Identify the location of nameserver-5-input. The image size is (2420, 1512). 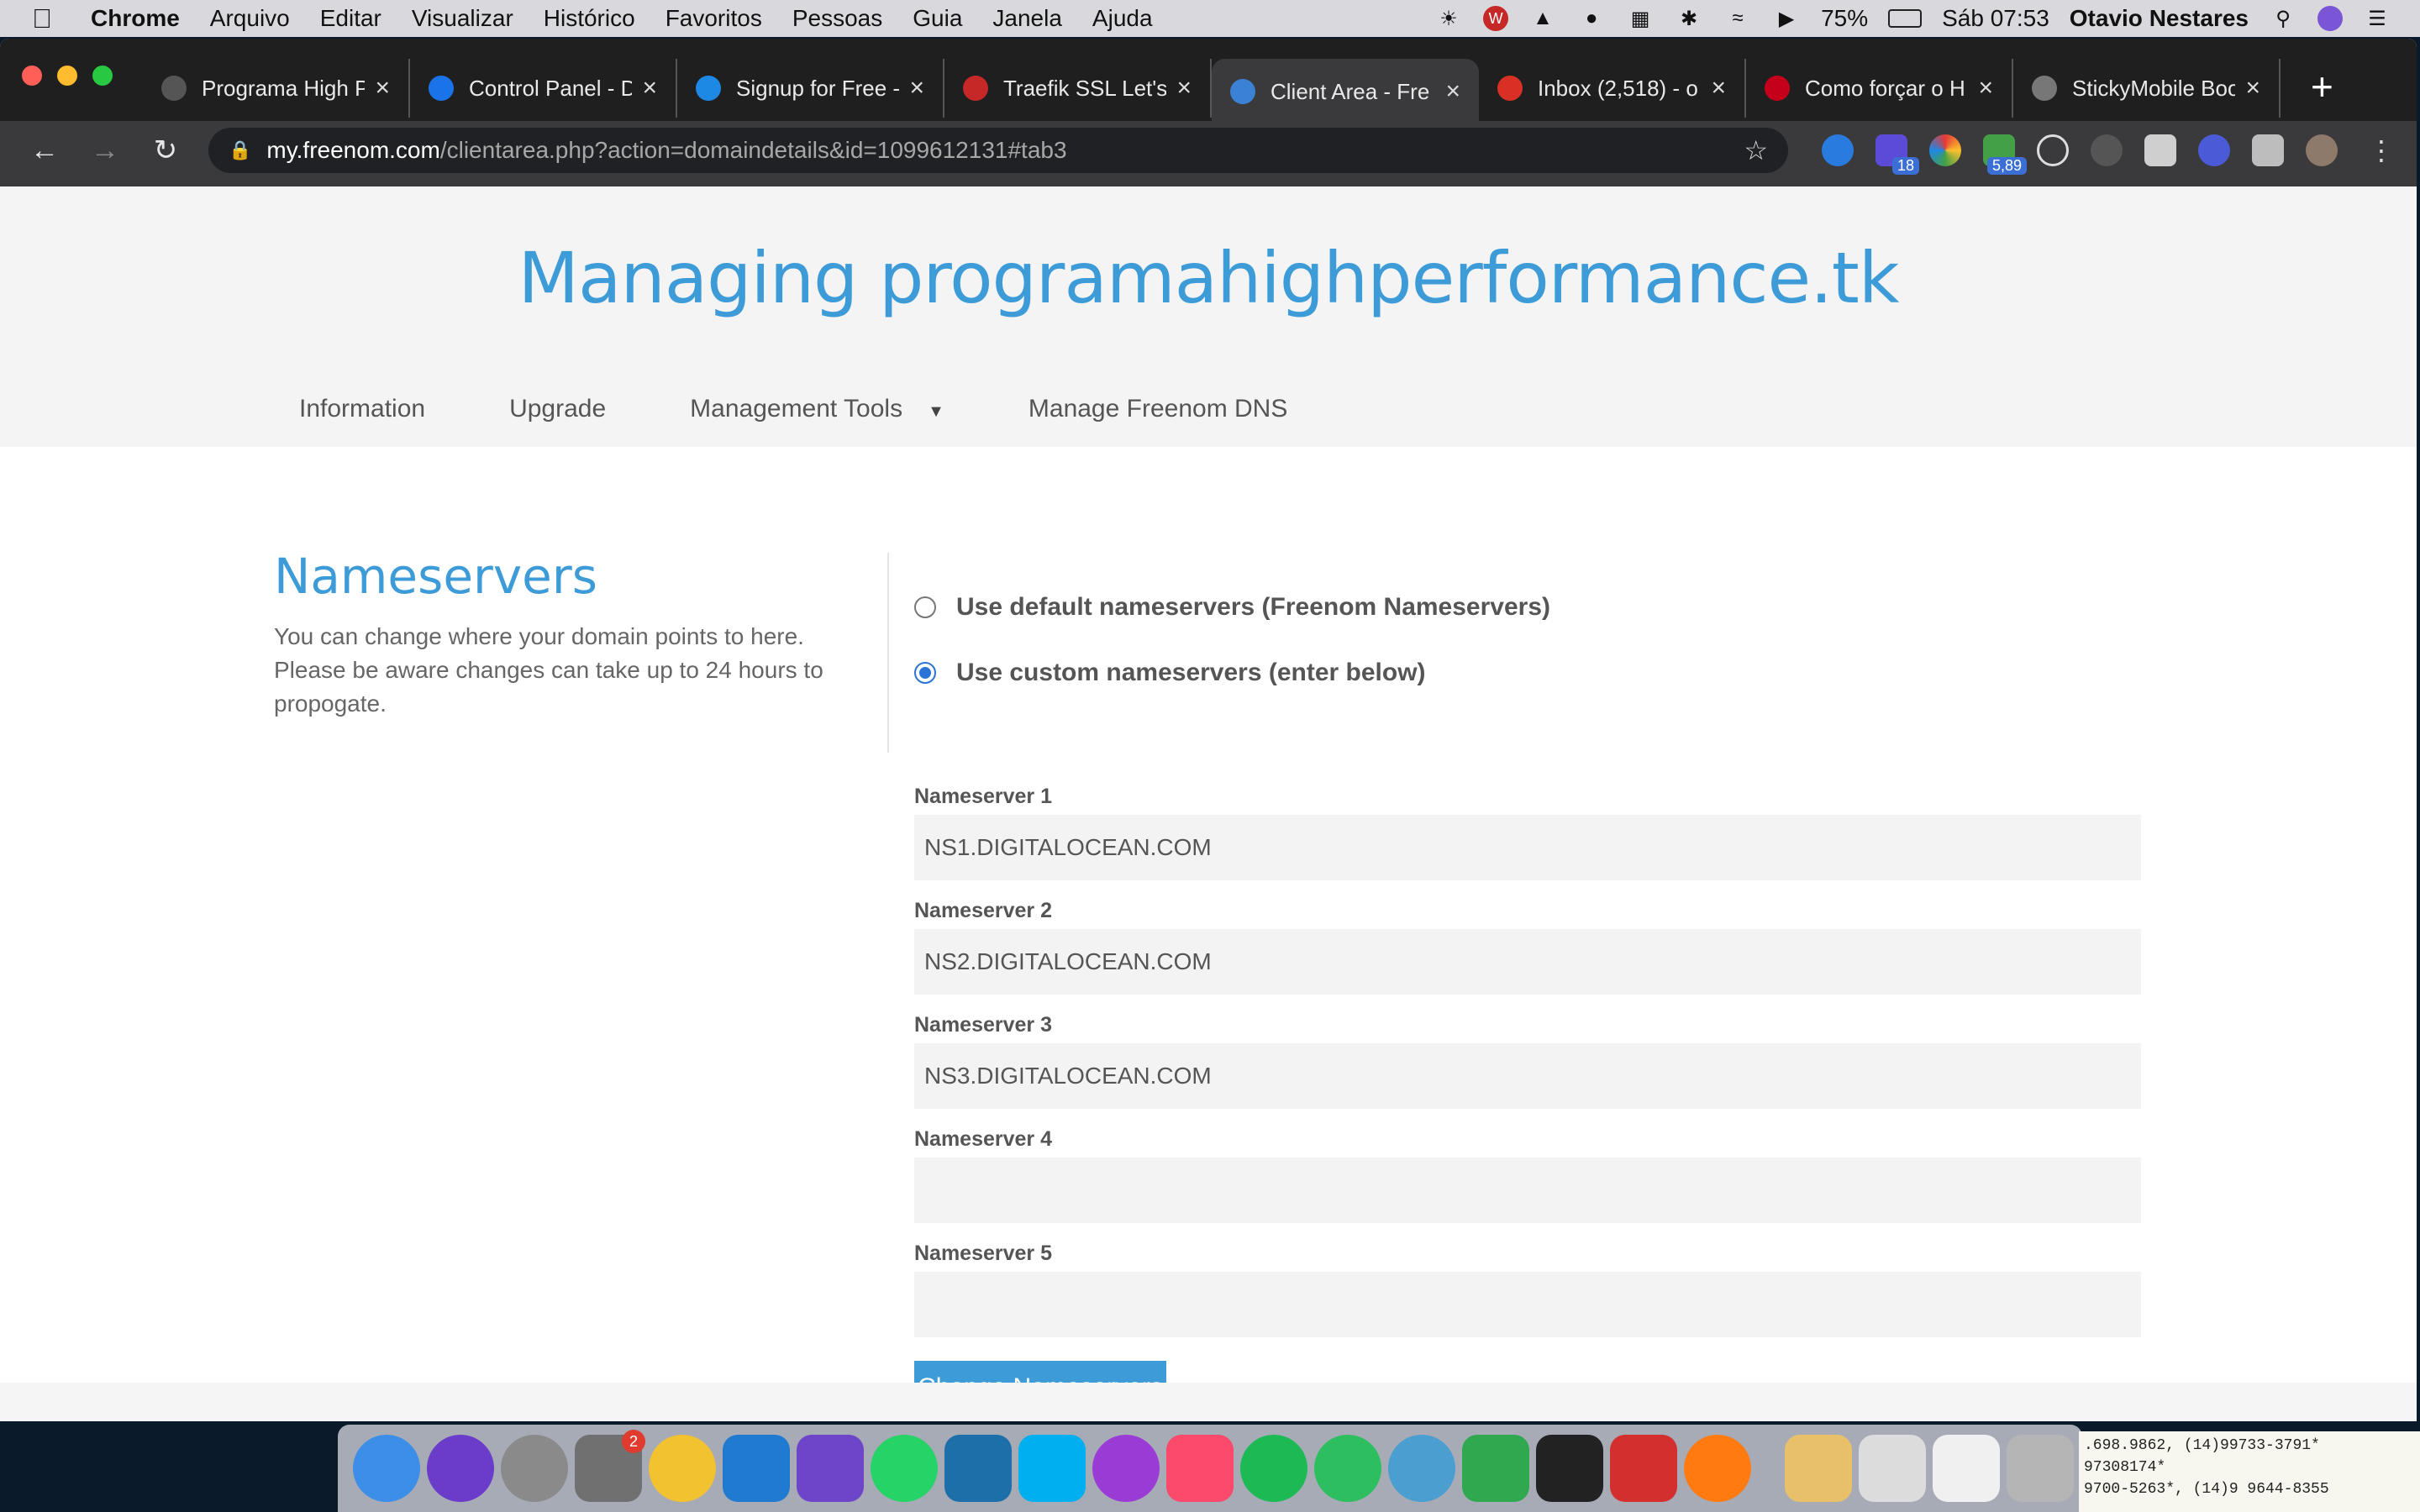
(1528, 1304).